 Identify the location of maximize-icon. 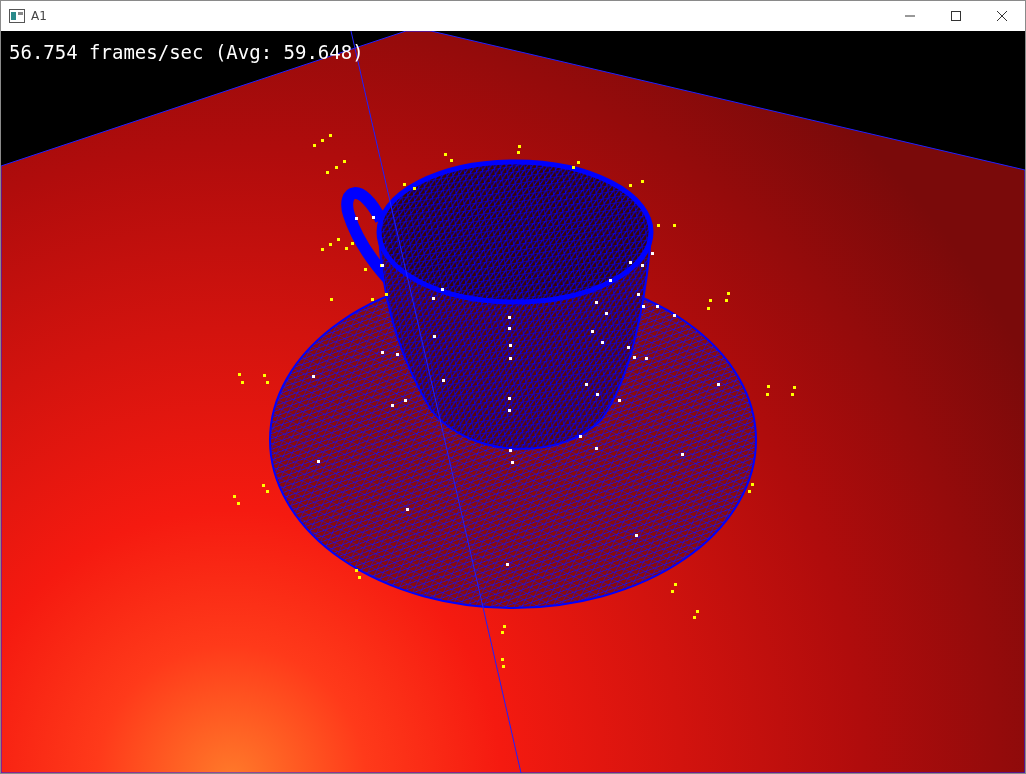
(956, 16).